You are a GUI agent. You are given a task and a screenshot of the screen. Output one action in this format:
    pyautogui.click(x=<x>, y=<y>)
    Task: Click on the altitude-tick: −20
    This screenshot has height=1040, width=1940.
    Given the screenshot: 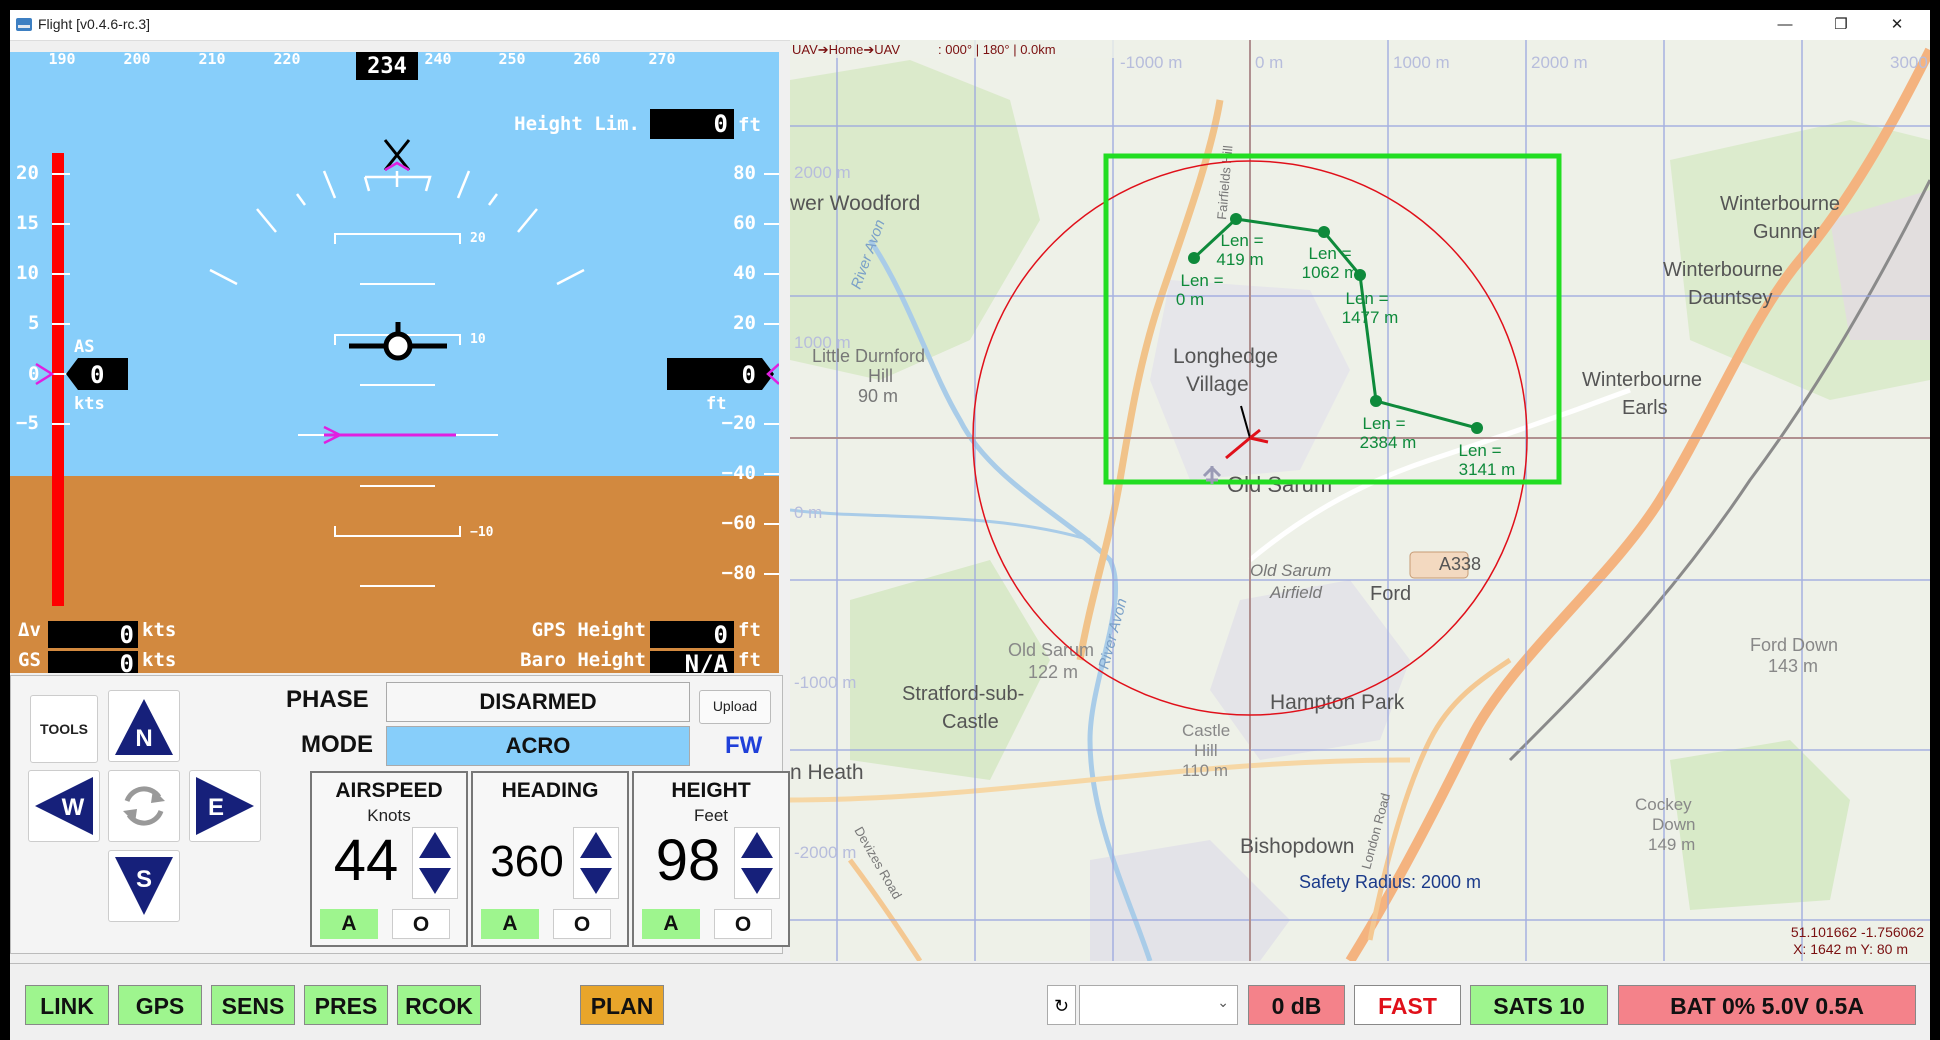 What is the action you would take?
    pyautogui.click(x=739, y=423)
    